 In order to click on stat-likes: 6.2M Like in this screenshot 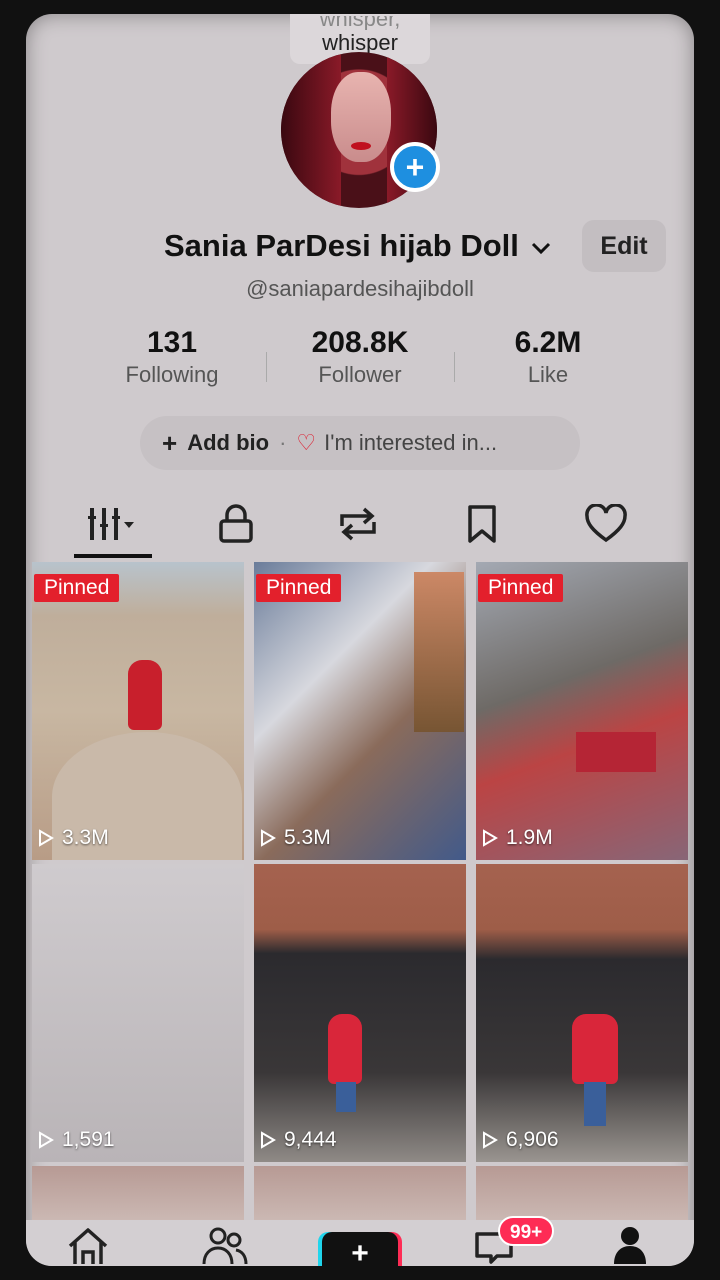, I will do `click(548, 357)`.